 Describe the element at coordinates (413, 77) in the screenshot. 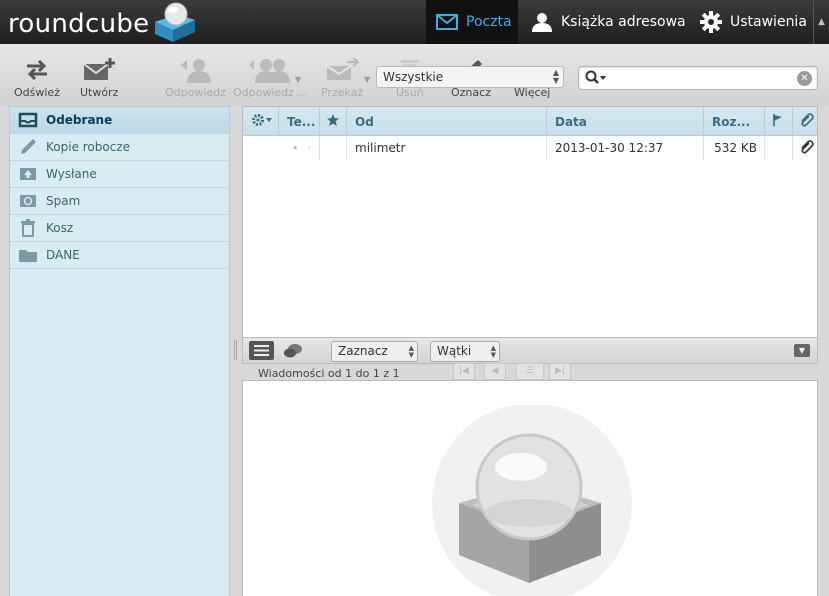

I see `filter-value: Wszystkie` at that location.